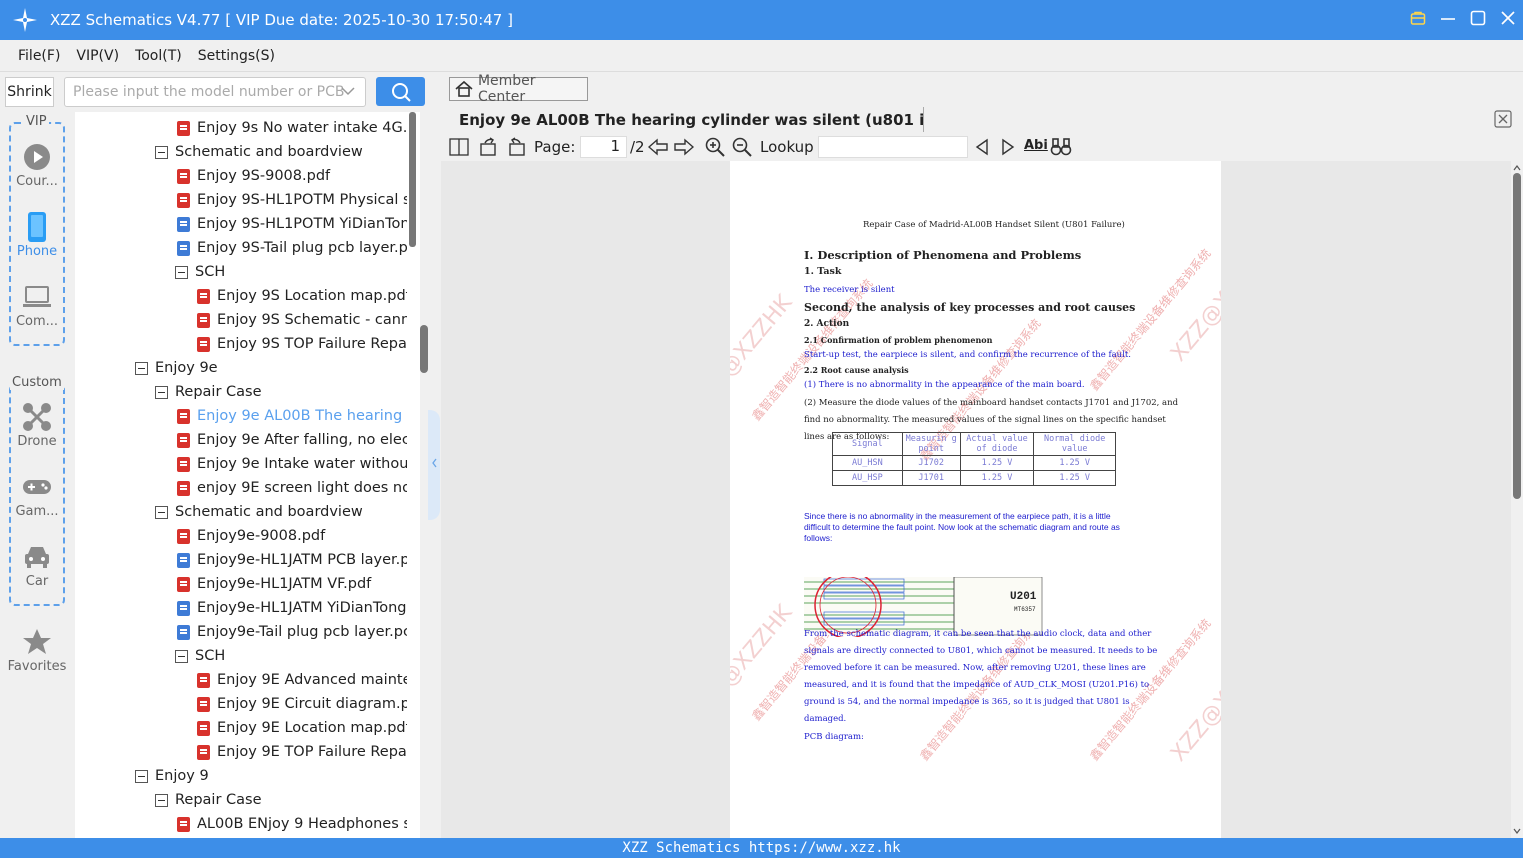 The width and height of the screenshot is (1523, 858). Describe the element at coordinates (292, 176) in the screenshot. I see `tree-file: Enjoy 9S-9008.pdf` at that location.